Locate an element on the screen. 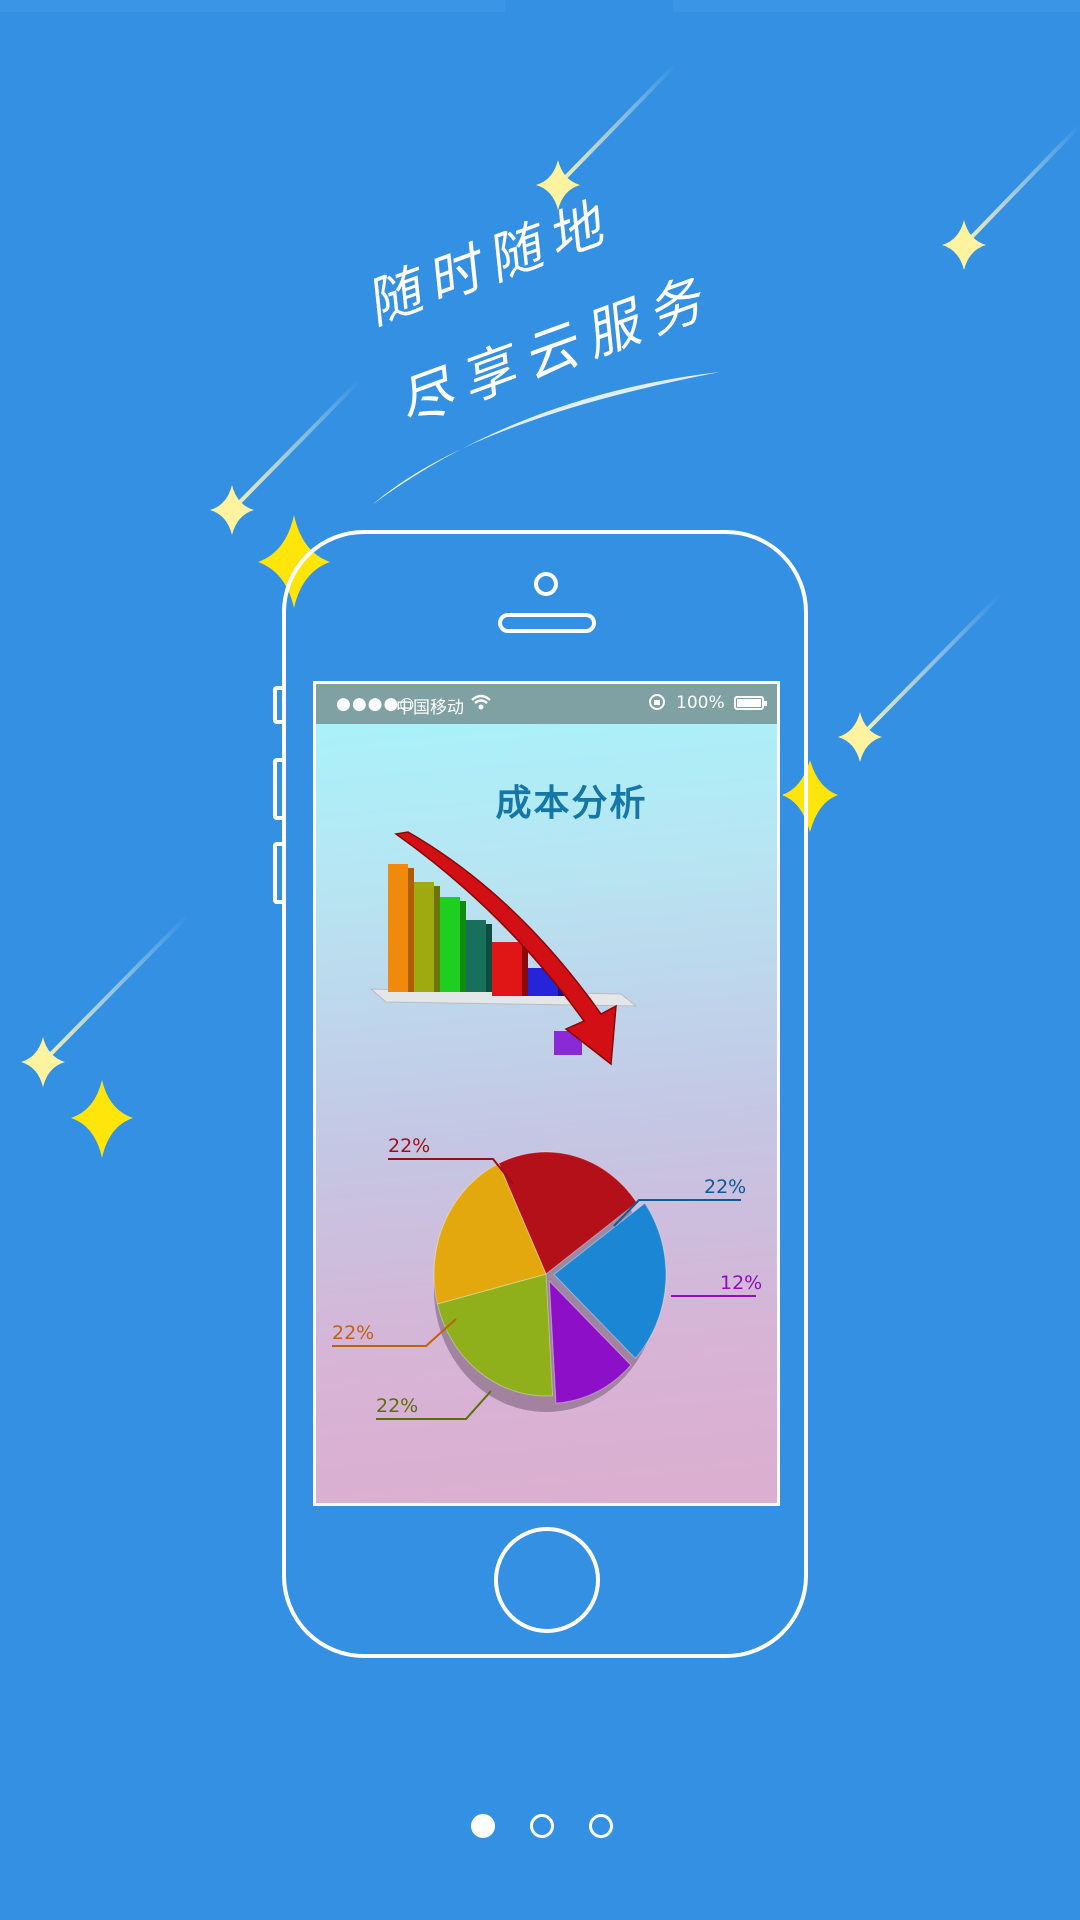 This screenshot has height=1920, width=1080. star-icon is located at coordinates (102, 1119).